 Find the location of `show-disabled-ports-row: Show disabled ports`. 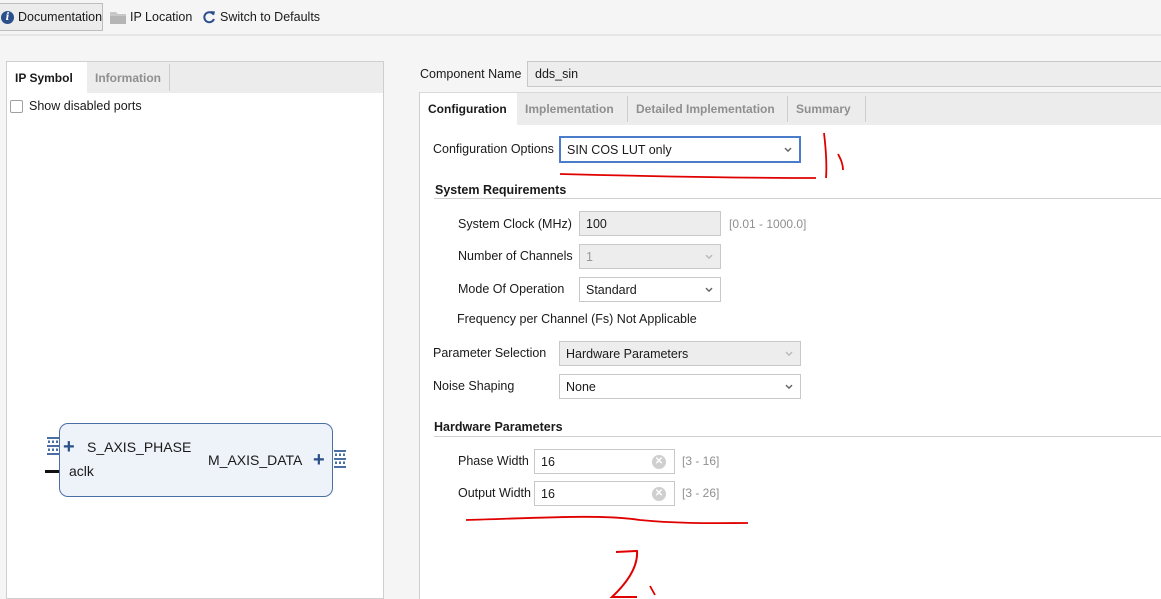

show-disabled-ports-row: Show disabled ports is located at coordinates (76, 106).